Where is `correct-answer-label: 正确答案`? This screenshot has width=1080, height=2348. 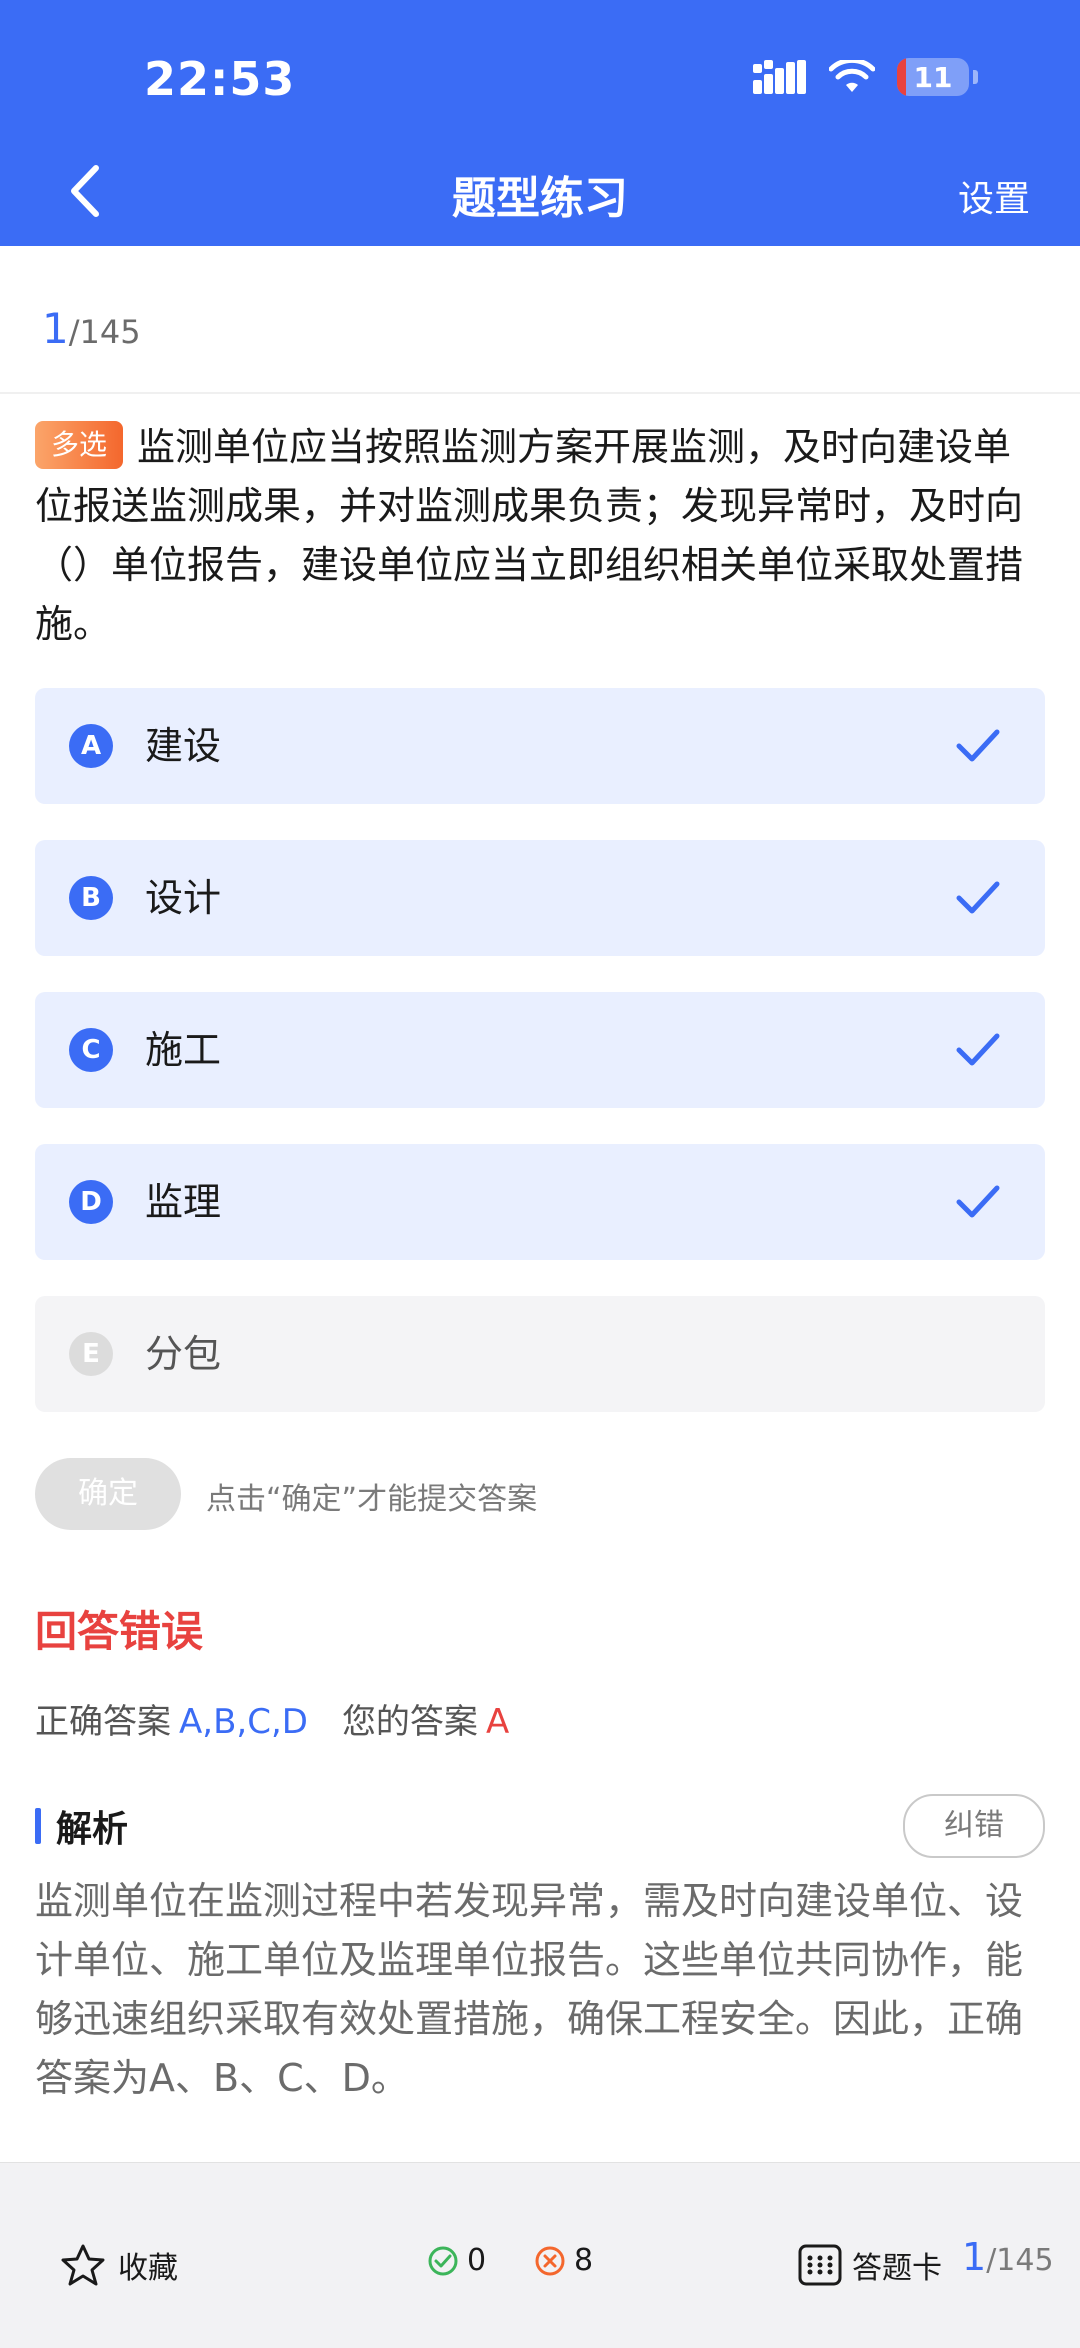
correct-answer-label: 正确答案 is located at coordinates (103, 1722).